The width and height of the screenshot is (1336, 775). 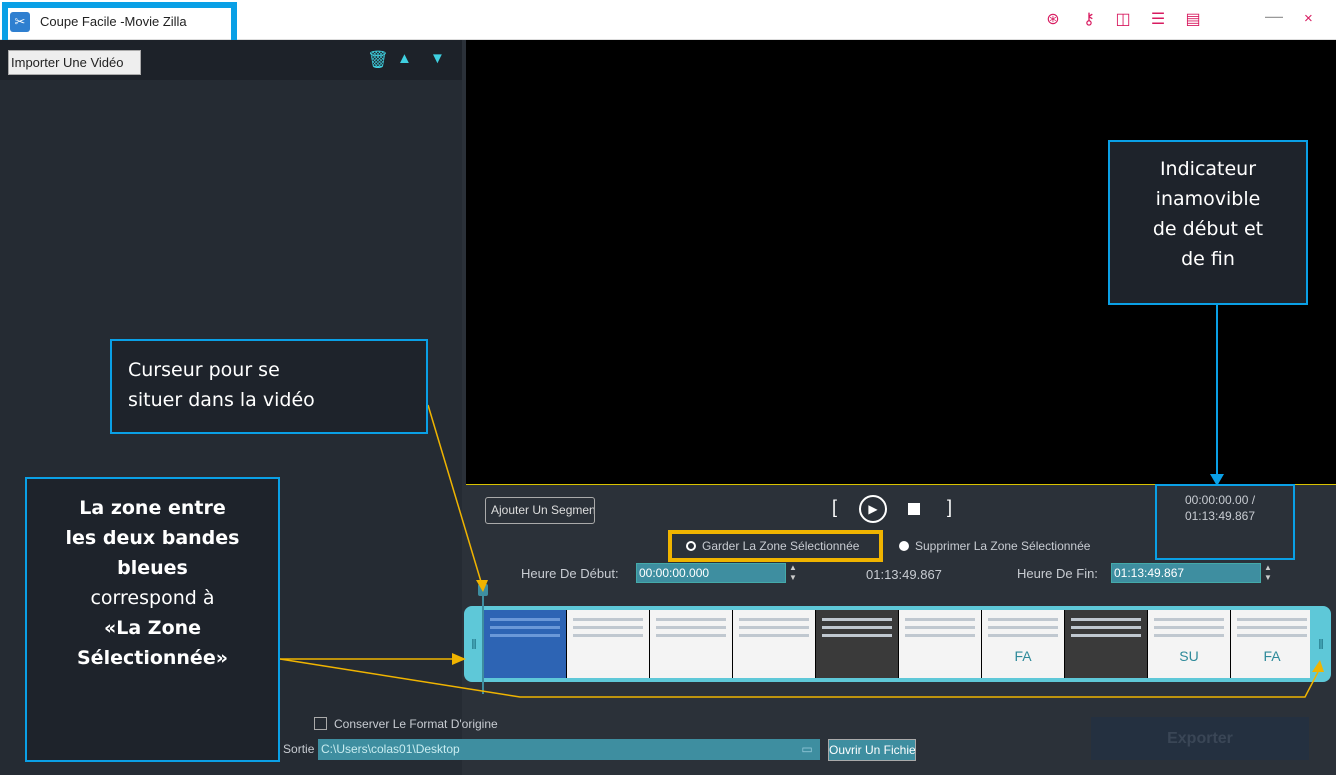 What do you see at coordinates (1186, 573) in the screenshot?
I see `end-time-input: 01:13:49.867` at bounding box center [1186, 573].